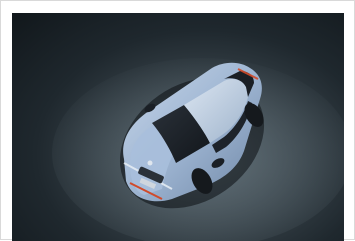  Describe the element at coordinates (150, 163) in the screenshot. I see `brand-logo` at that location.